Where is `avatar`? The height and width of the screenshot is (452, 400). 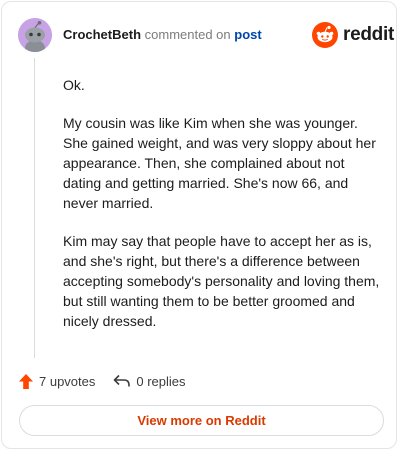 avatar is located at coordinates (35, 35).